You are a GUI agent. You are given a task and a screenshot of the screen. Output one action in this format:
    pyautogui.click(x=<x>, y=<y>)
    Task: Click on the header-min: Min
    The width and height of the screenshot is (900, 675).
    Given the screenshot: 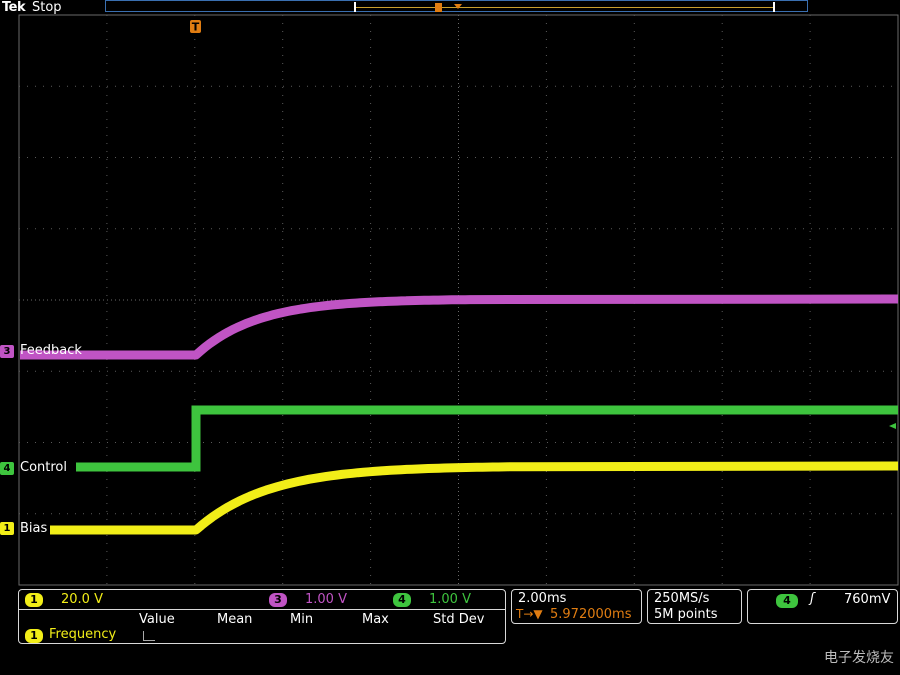 What is the action you would take?
    pyautogui.click(x=302, y=619)
    